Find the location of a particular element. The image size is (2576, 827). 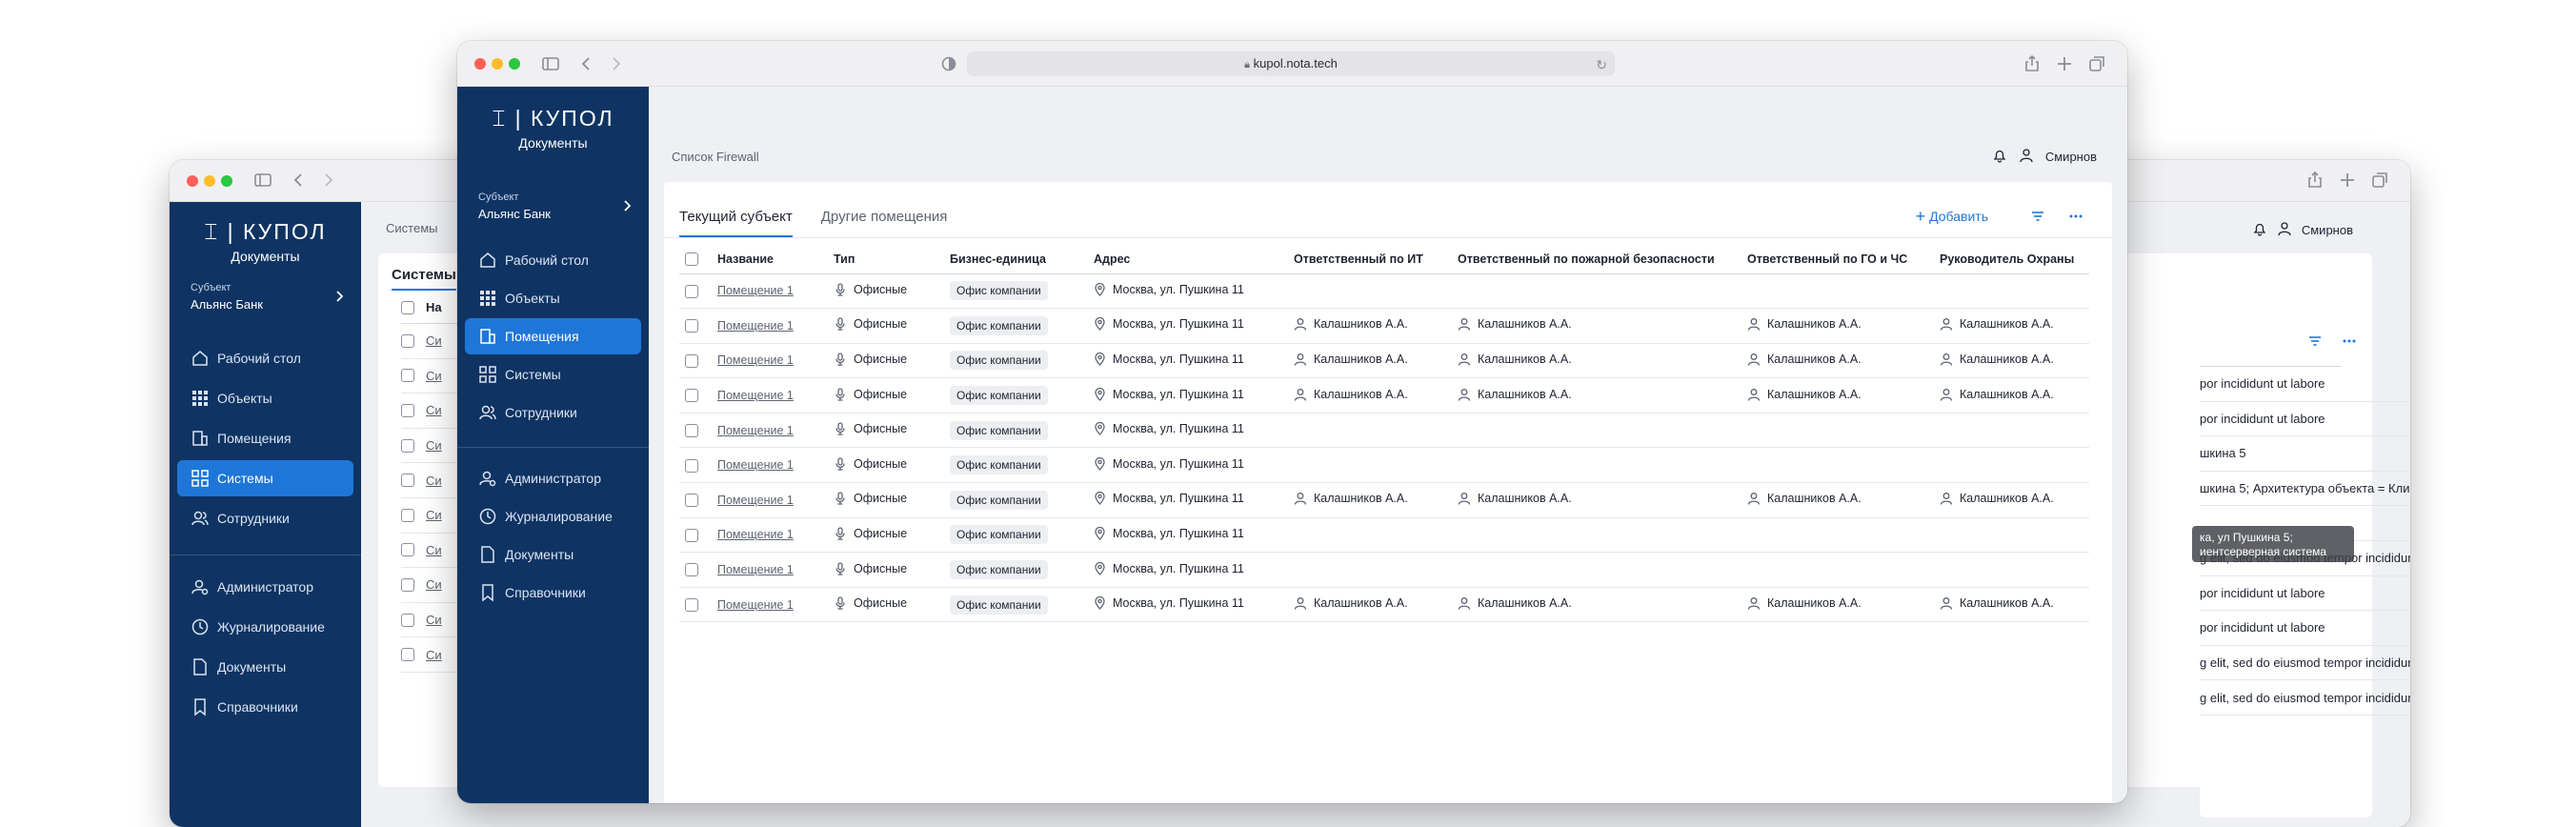

column-header-business-unit: Бизнес-единица is located at coordinates (1016, 259).